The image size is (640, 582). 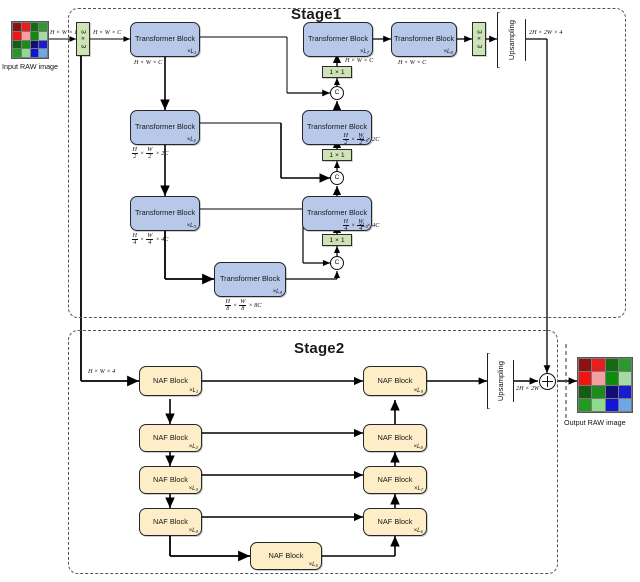 I want to click on naf-block-enc-2: NAF Block ×L₂, so click(x=170, y=438).